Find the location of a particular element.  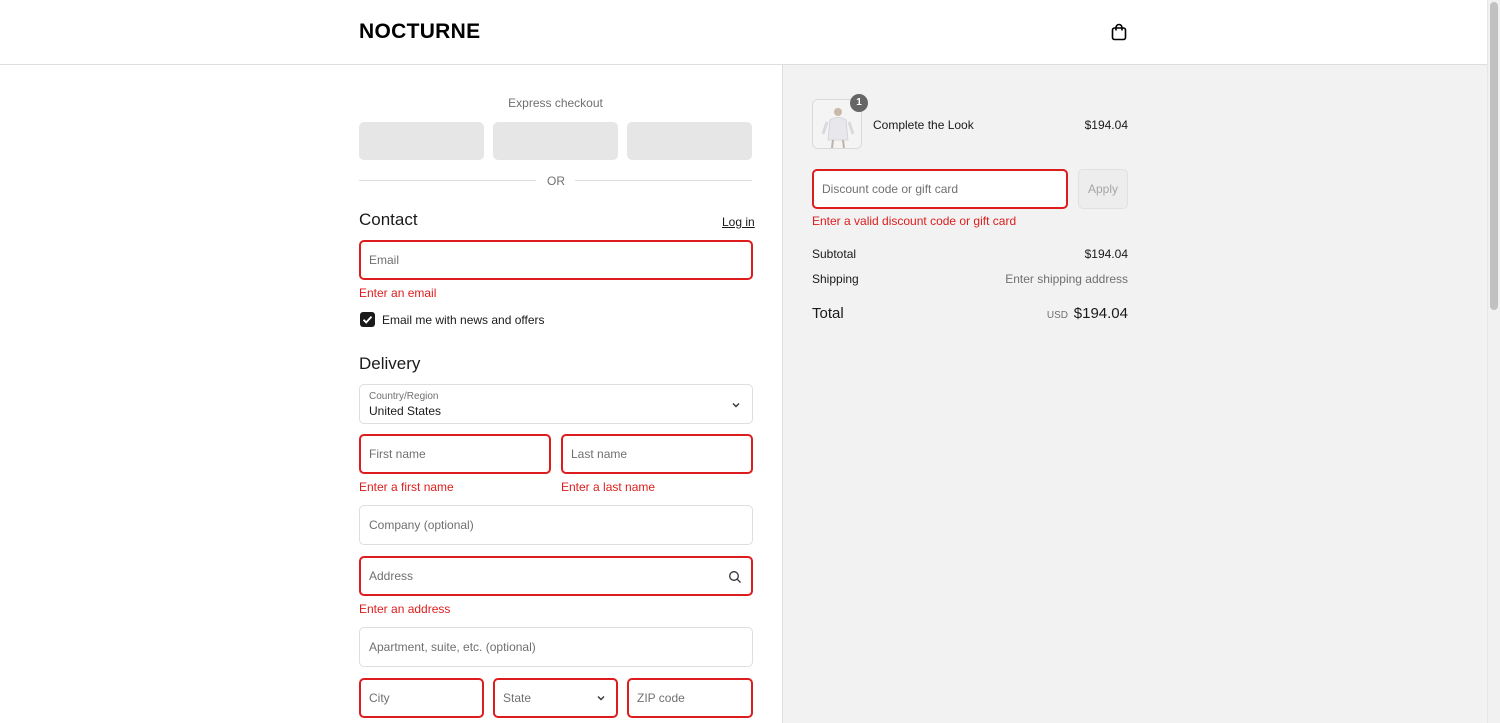

checkmark-icon is located at coordinates (367, 319).